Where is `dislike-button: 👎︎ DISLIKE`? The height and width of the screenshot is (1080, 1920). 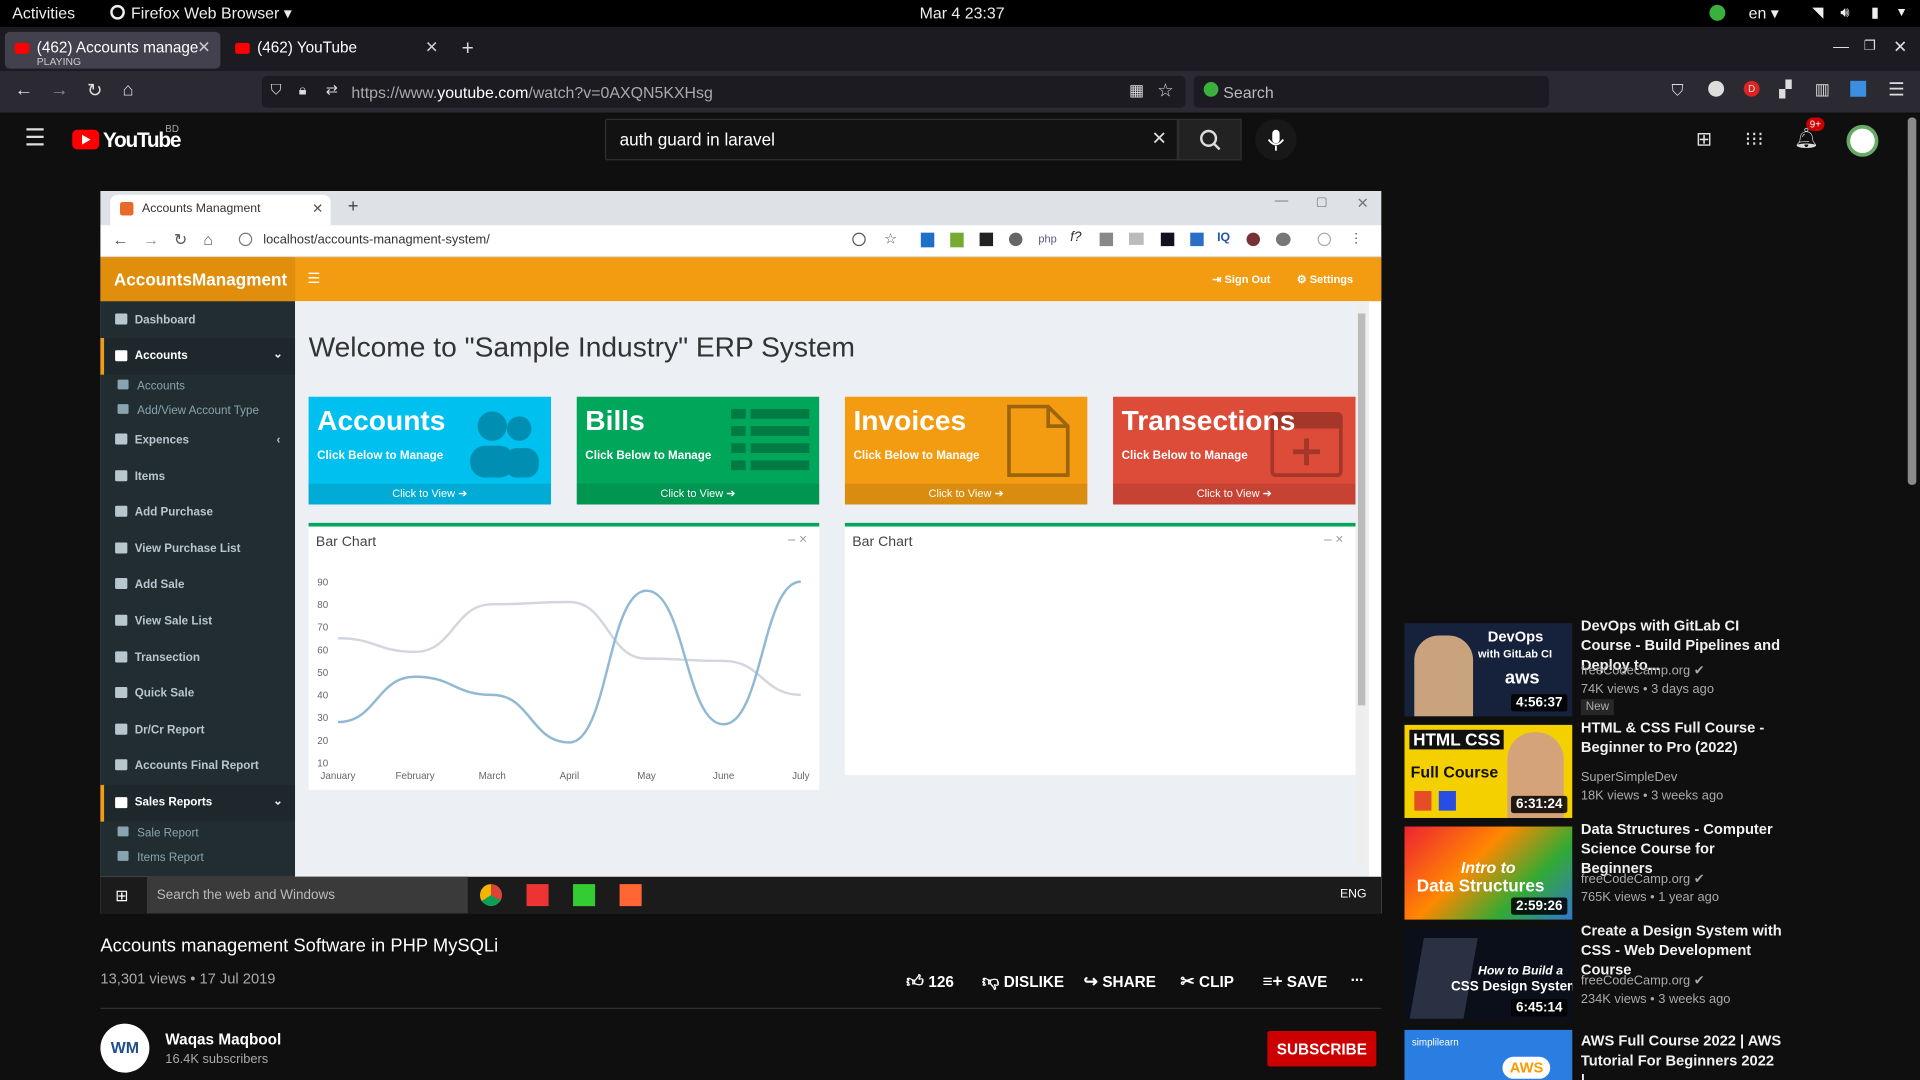 dislike-button: 👎︎ DISLIKE is located at coordinates (1023, 981).